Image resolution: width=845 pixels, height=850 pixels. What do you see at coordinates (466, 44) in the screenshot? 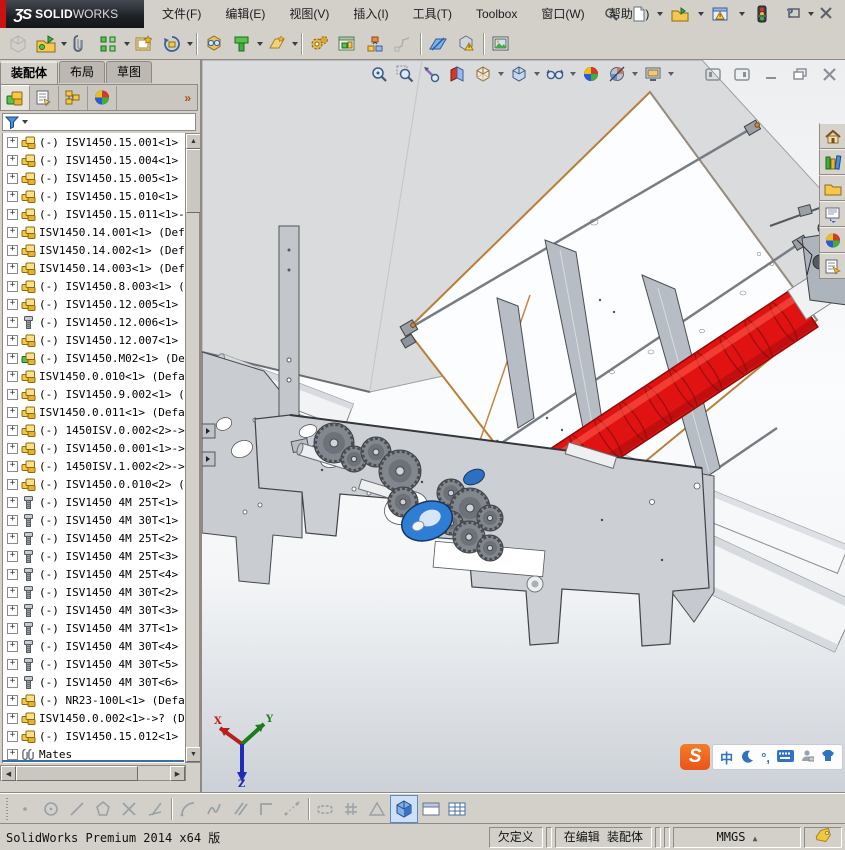
I see `large-assembly-mode-icon` at bounding box center [466, 44].